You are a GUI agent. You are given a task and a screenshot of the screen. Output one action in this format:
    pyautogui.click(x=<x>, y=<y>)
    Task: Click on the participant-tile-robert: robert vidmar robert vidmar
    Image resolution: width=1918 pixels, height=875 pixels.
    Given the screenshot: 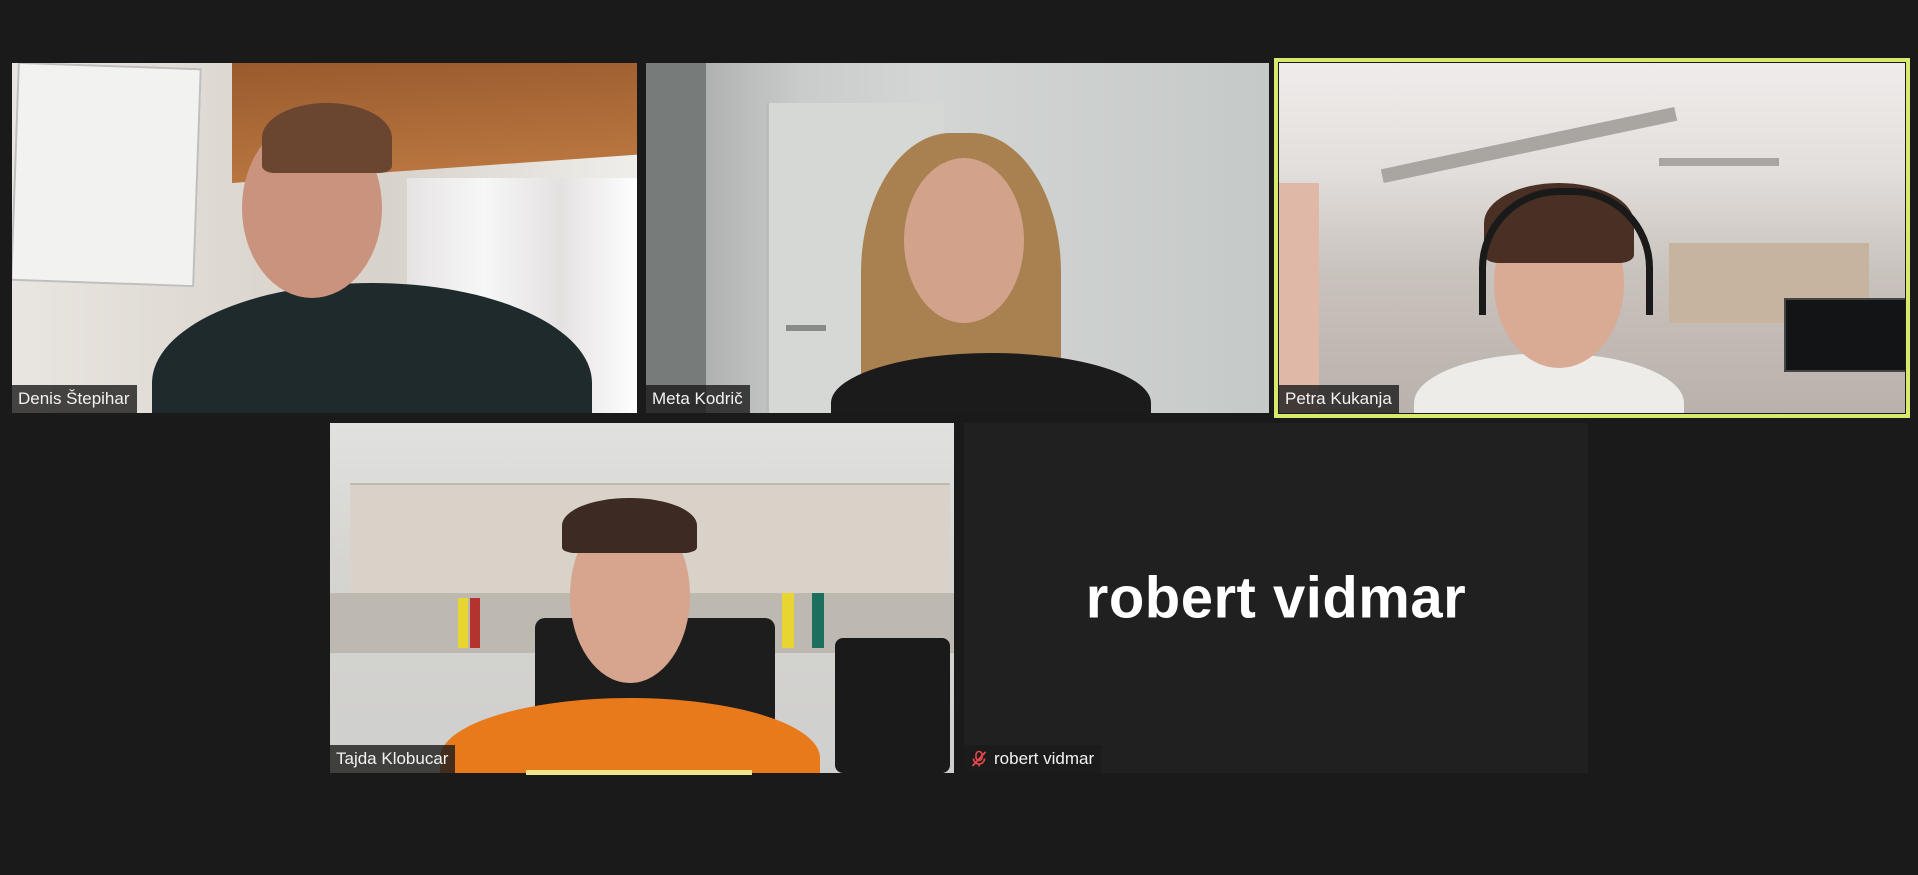 What is the action you would take?
    pyautogui.click(x=1276, y=598)
    